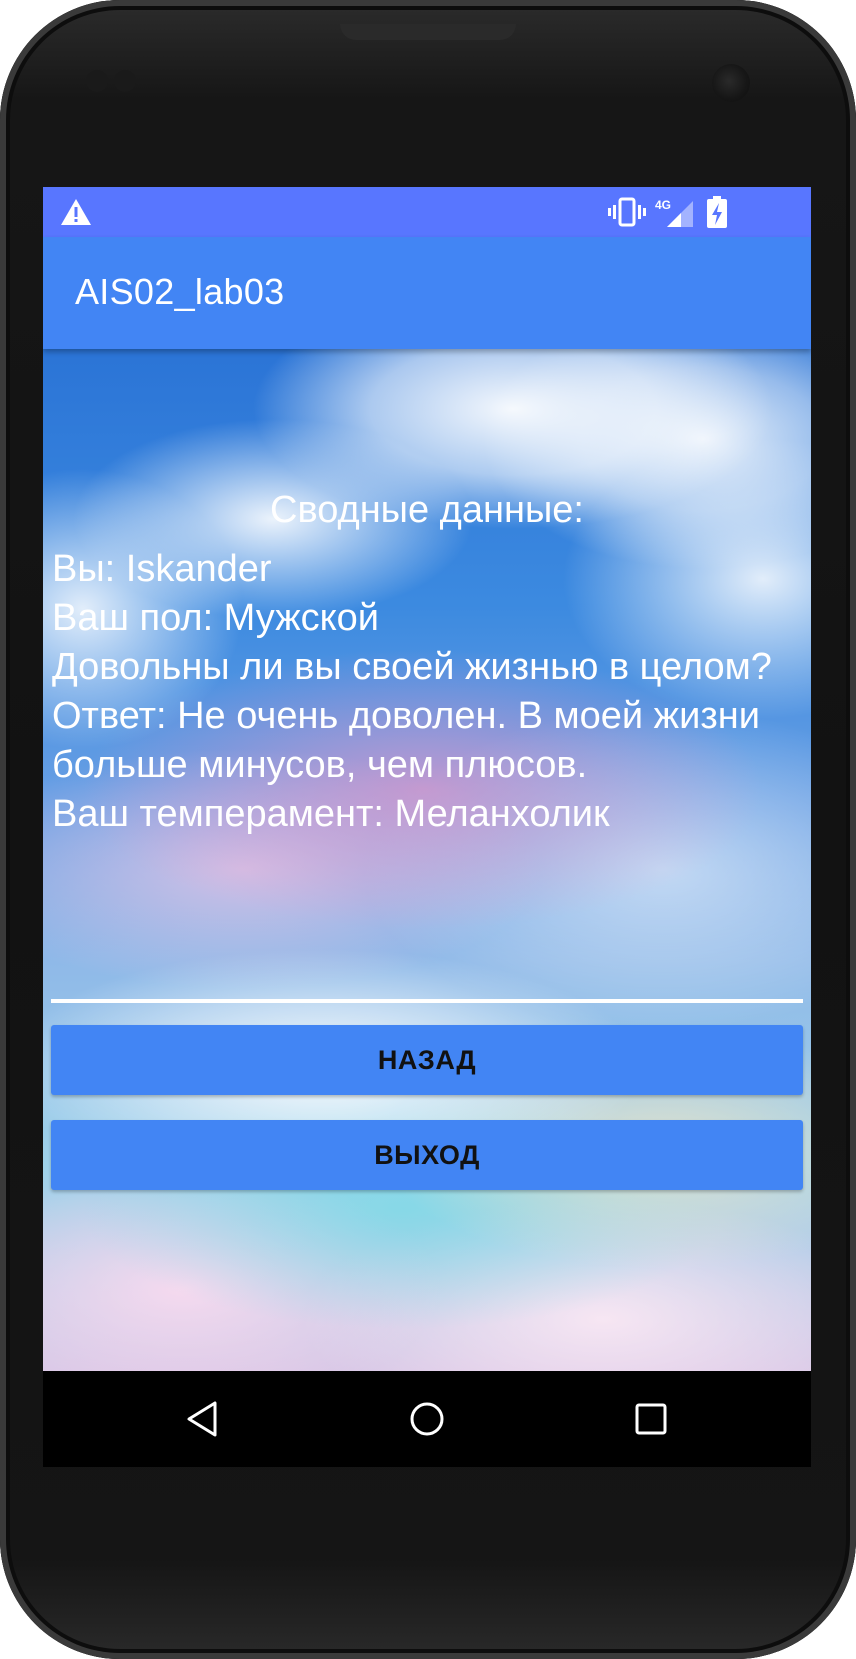 The image size is (856, 1659). Describe the element at coordinates (427, 212) in the screenshot. I see `status-bar: 4G` at that location.